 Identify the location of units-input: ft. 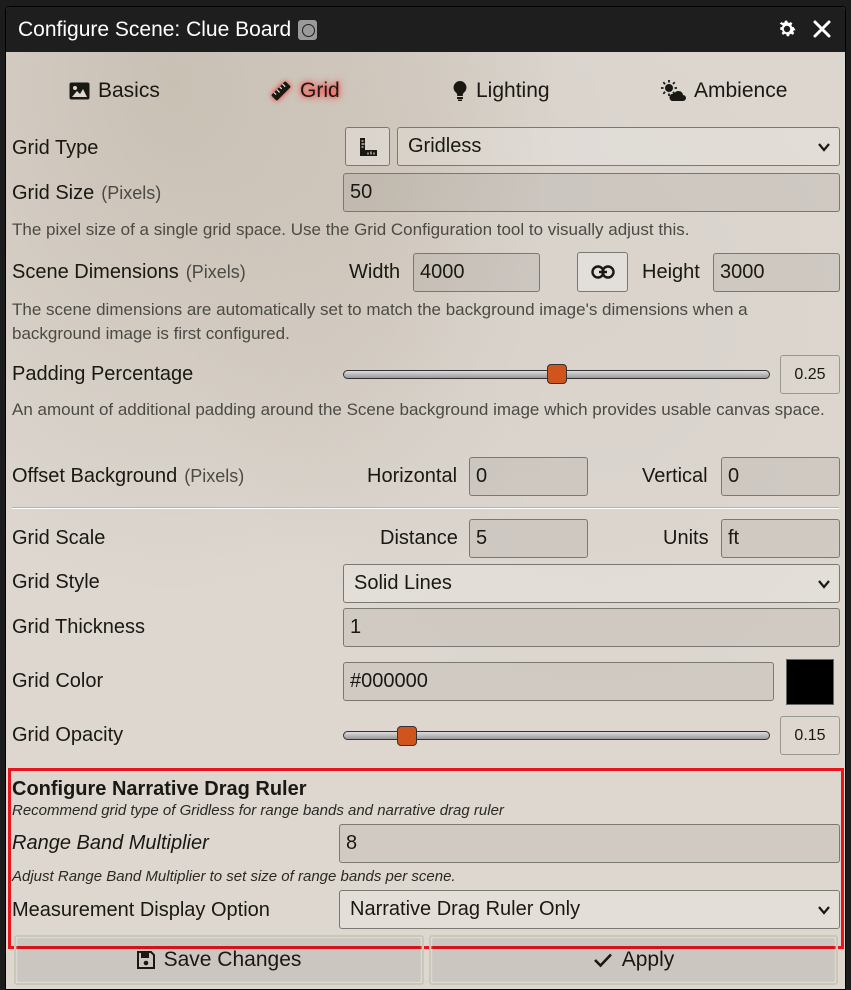
(780, 538).